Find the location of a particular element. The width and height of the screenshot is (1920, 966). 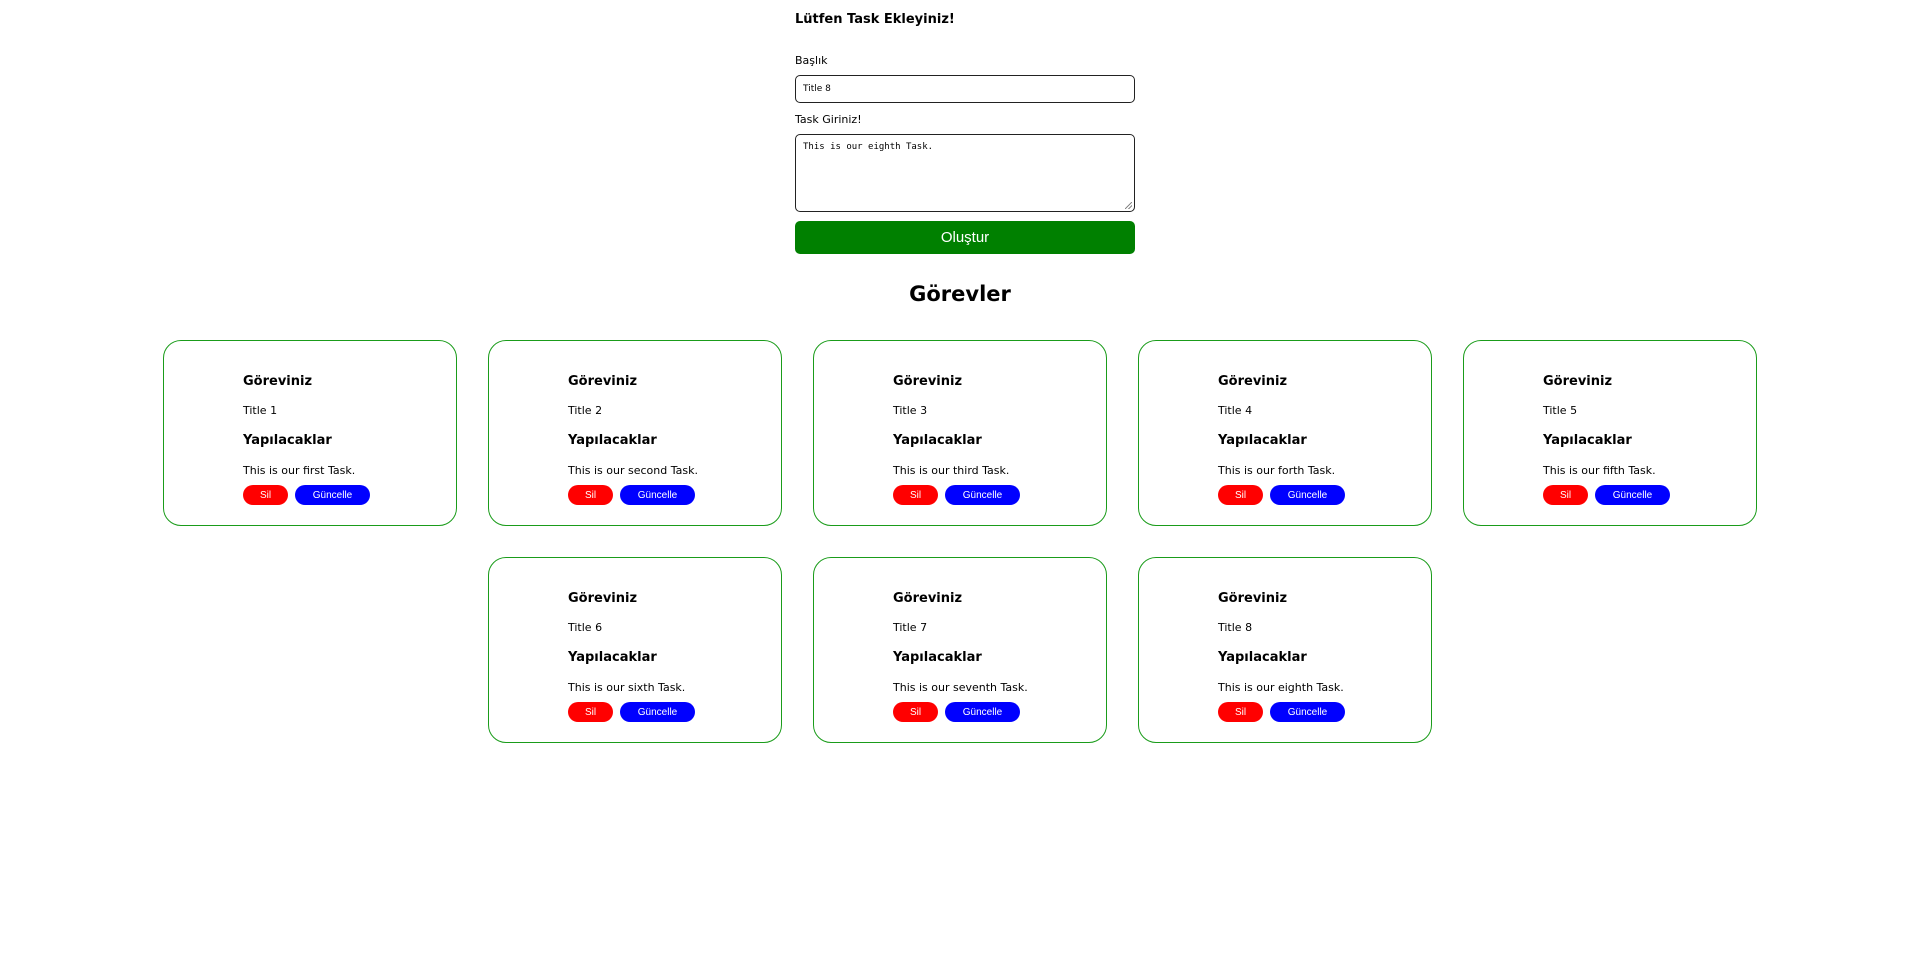

task-title: Title 6 is located at coordinates (585, 627).